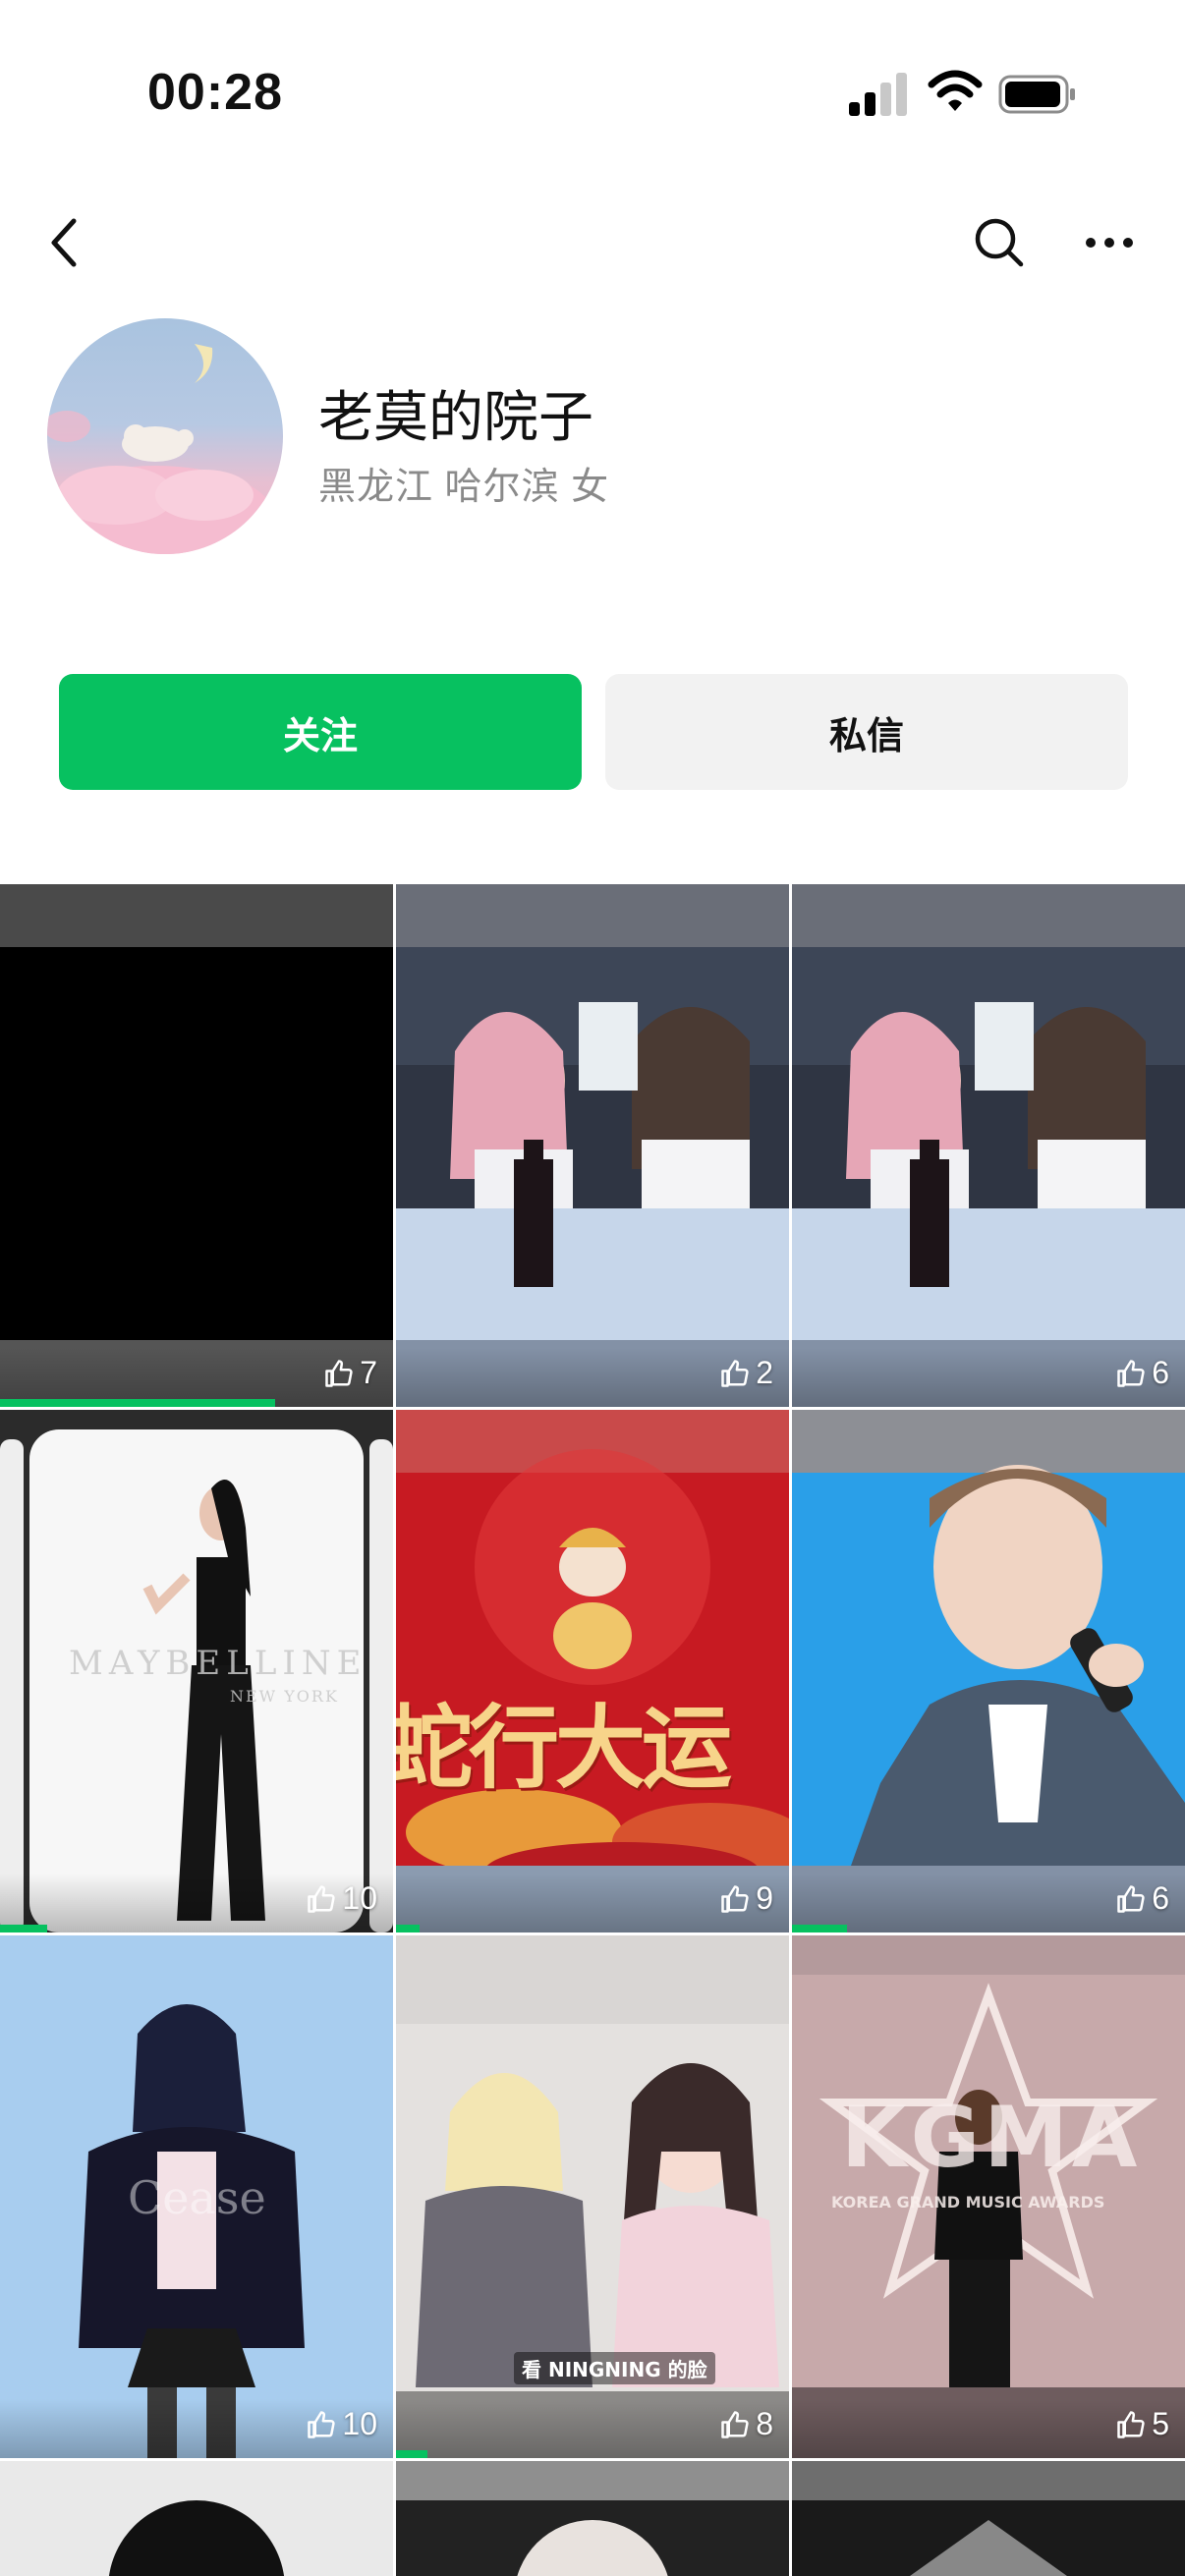 The image size is (1185, 2576). I want to click on more-button, so click(1110, 242).